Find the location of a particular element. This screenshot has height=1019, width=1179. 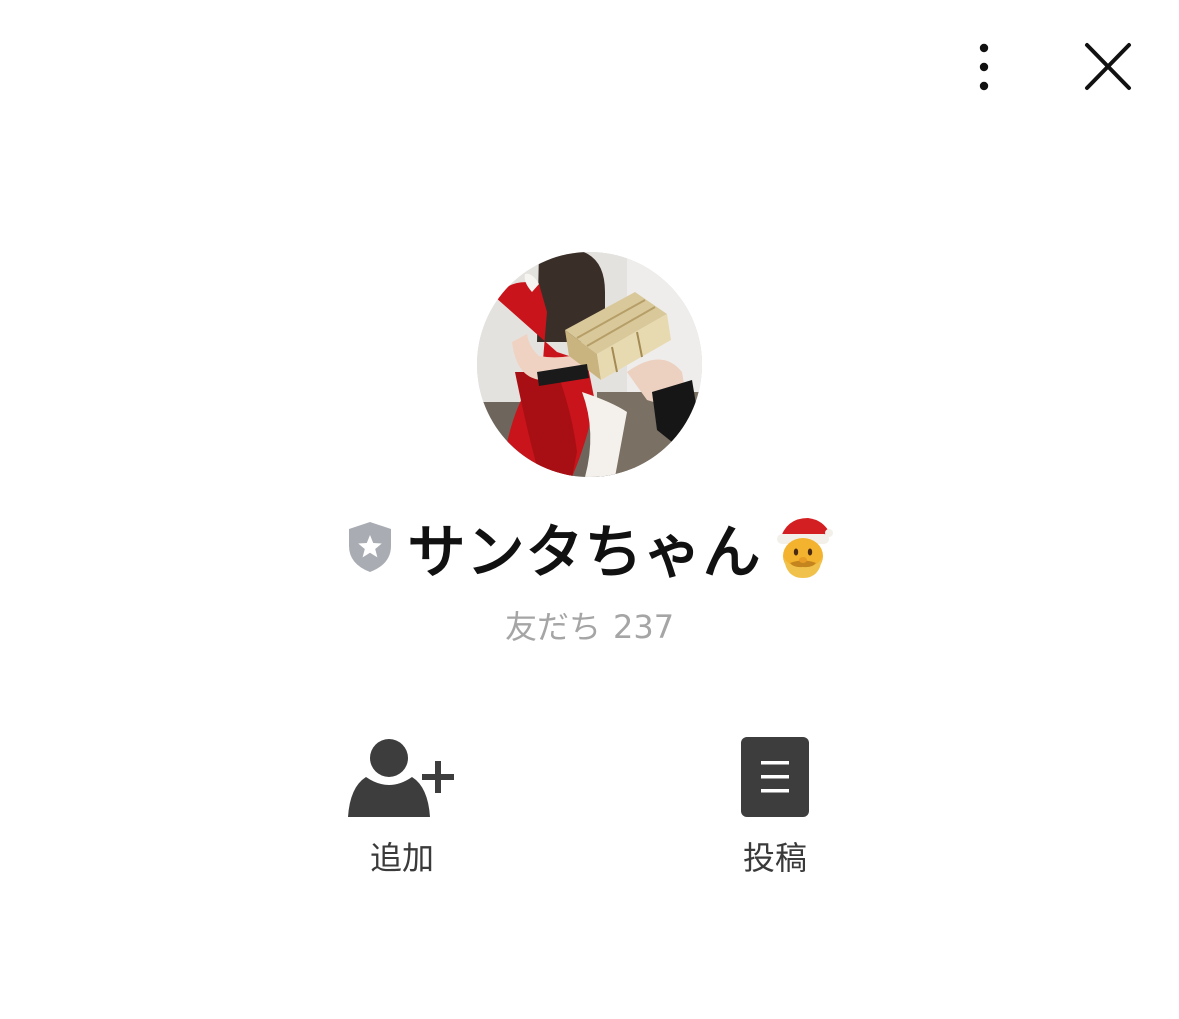

post-list-icon is located at coordinates (775, 777).